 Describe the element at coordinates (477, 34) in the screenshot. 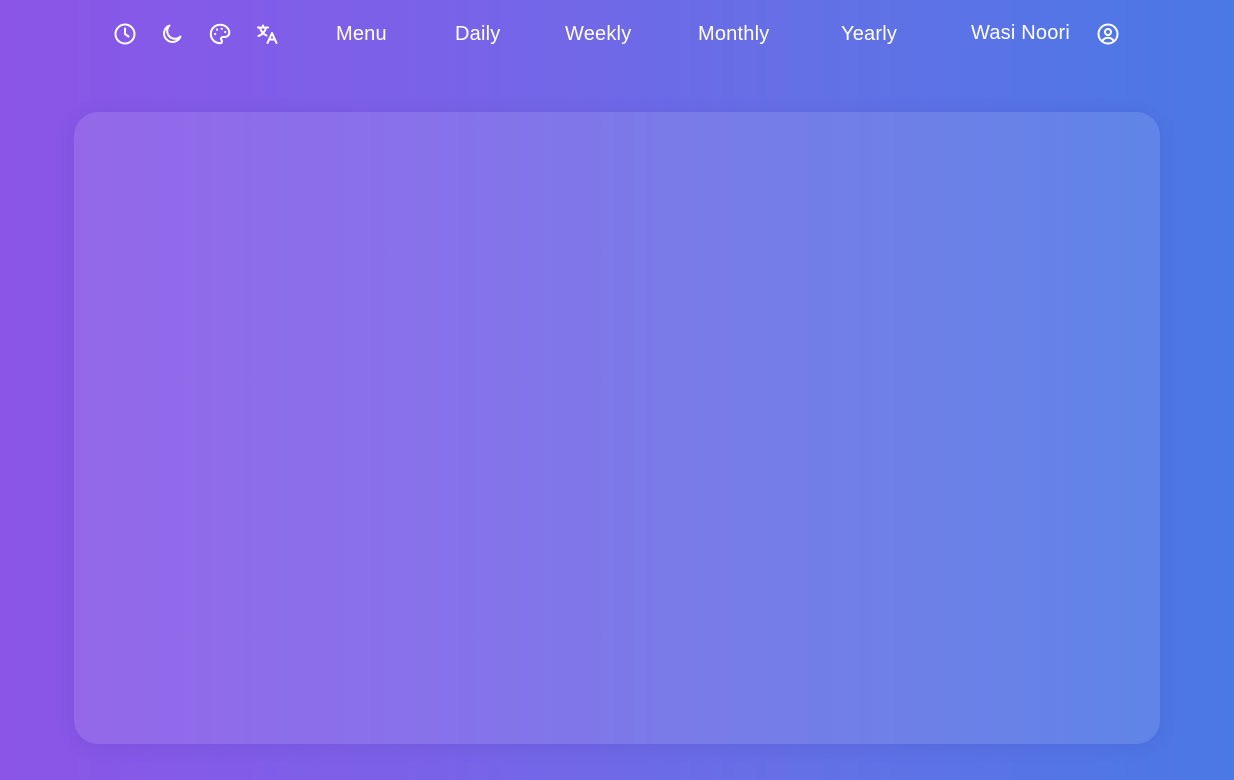

I see `nav-daily: Daily` at that location.